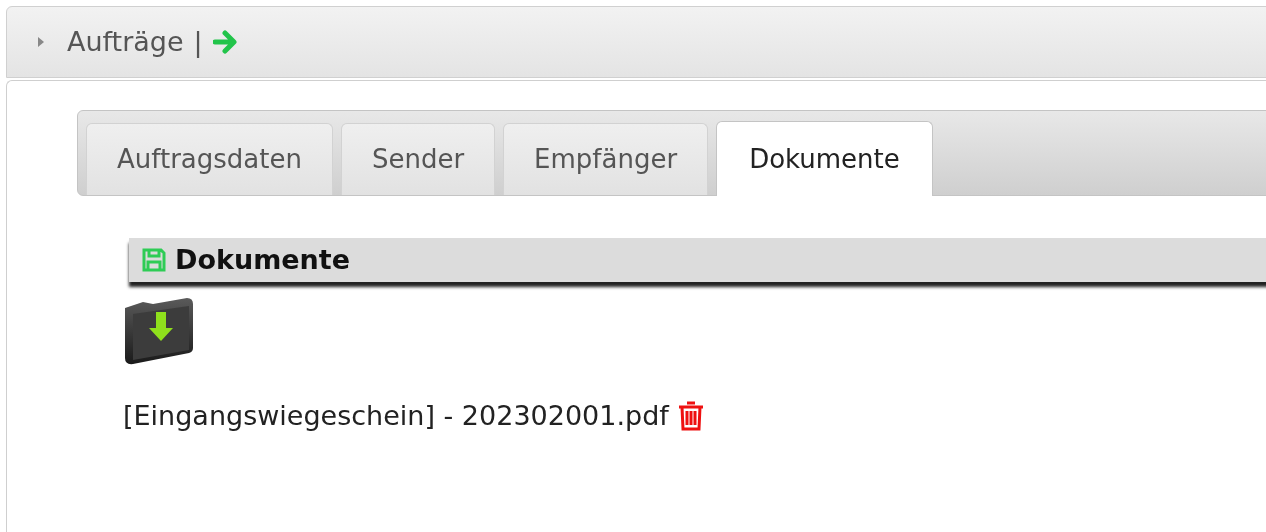 This screenshot has height=532, width=1266. What do you see at coordinates (209, 159) in the screenshot?
I see `tab: Auftragsdaten` at bounding box center [209, 159].